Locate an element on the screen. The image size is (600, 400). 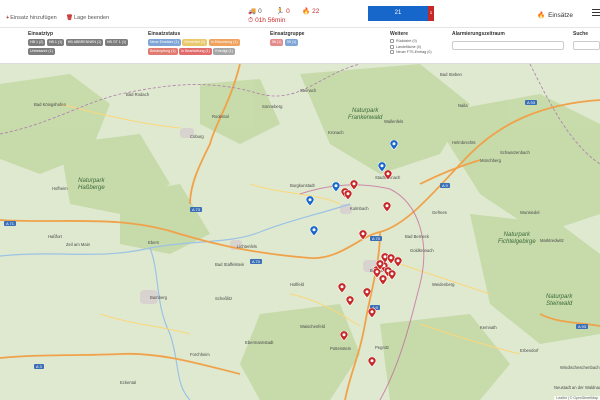
filter-chip: HB 1 (1) is located at coordinates (55, 42).